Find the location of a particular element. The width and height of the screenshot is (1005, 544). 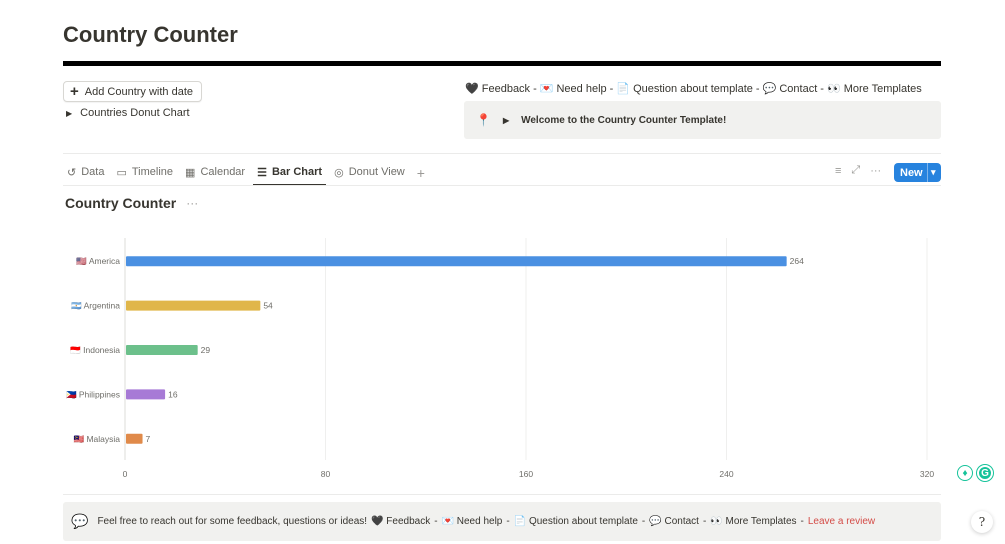

add-country-button: + Add Country with date is located at coordinates (132, 91).